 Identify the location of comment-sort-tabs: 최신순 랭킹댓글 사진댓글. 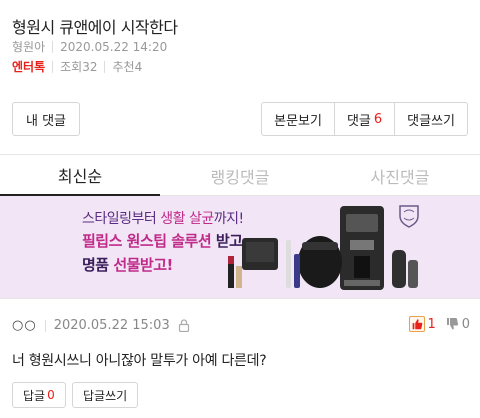
(240, 176).